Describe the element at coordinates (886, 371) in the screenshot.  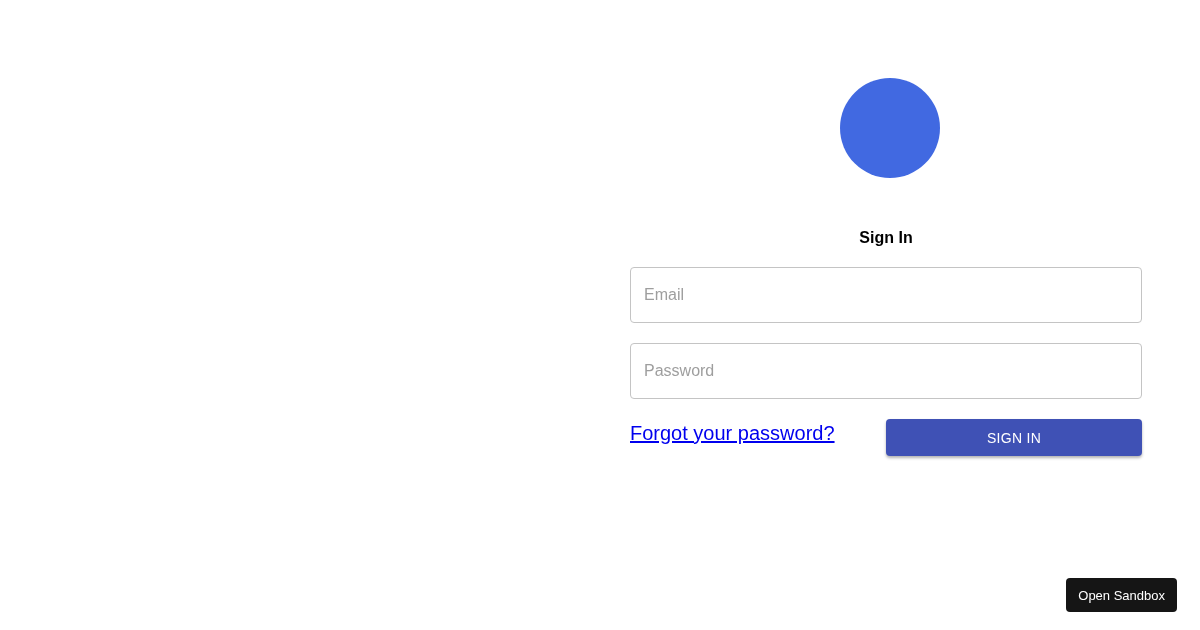
I see `input-field: Password` at that location.